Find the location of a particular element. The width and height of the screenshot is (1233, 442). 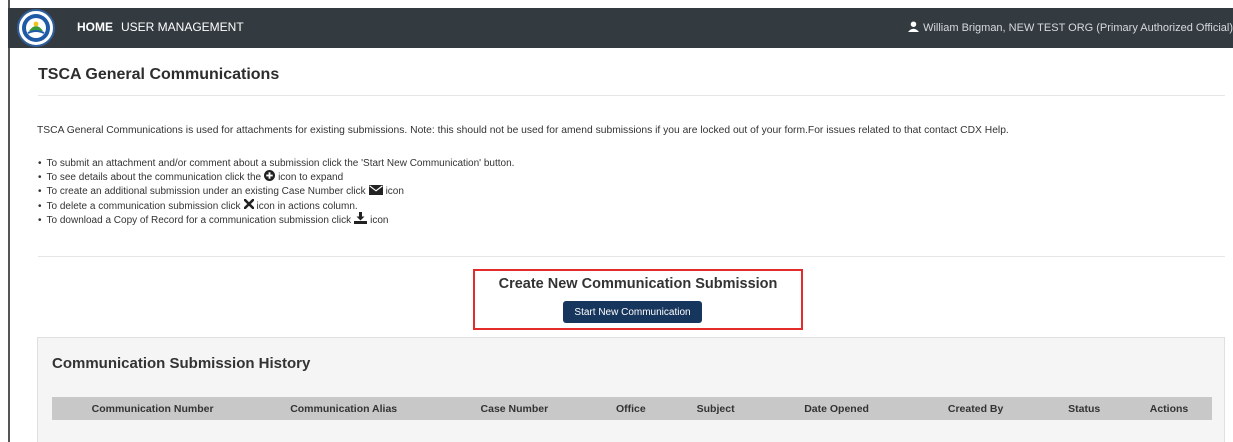

col-created-by: Created By is located at coordinates (975, 408).